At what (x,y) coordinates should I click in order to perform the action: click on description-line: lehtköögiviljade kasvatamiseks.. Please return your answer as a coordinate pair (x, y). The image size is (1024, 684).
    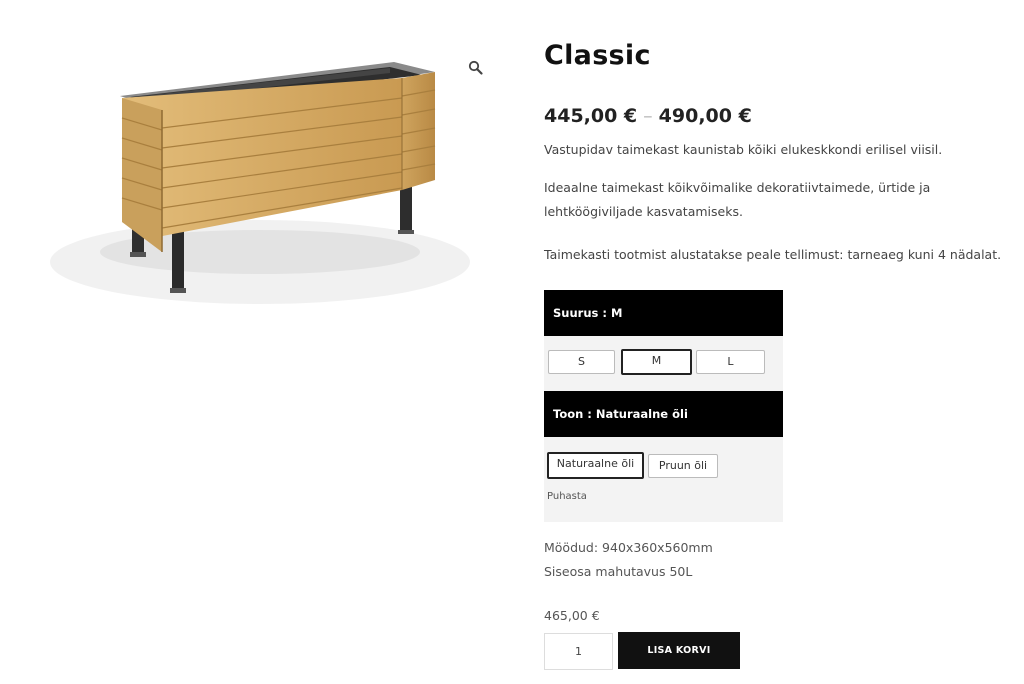
    Looking at the image, I should click on (643, 211).